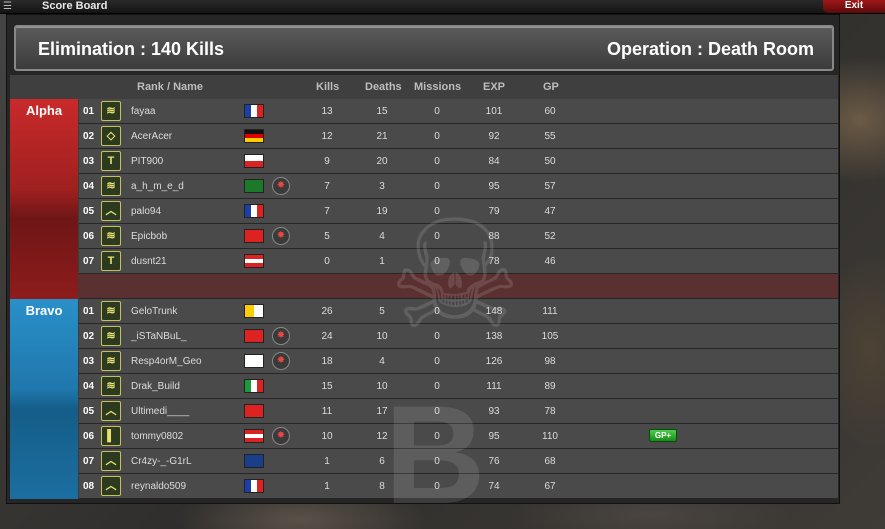 The height and width of the screenshot is (529, 885). Describe the element at coordinates (458, 211) in the screenshot. I see `player-row: 05 ︿ palo94 7 19 0 79 47` at that location.